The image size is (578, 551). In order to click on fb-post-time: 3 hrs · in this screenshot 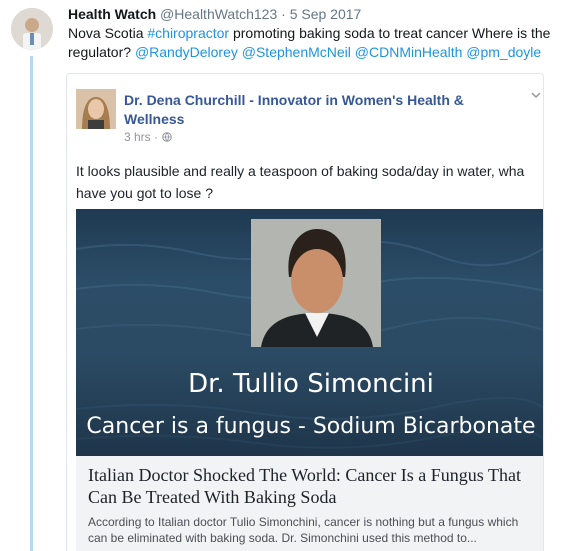, I will do `click(141, 137)`.